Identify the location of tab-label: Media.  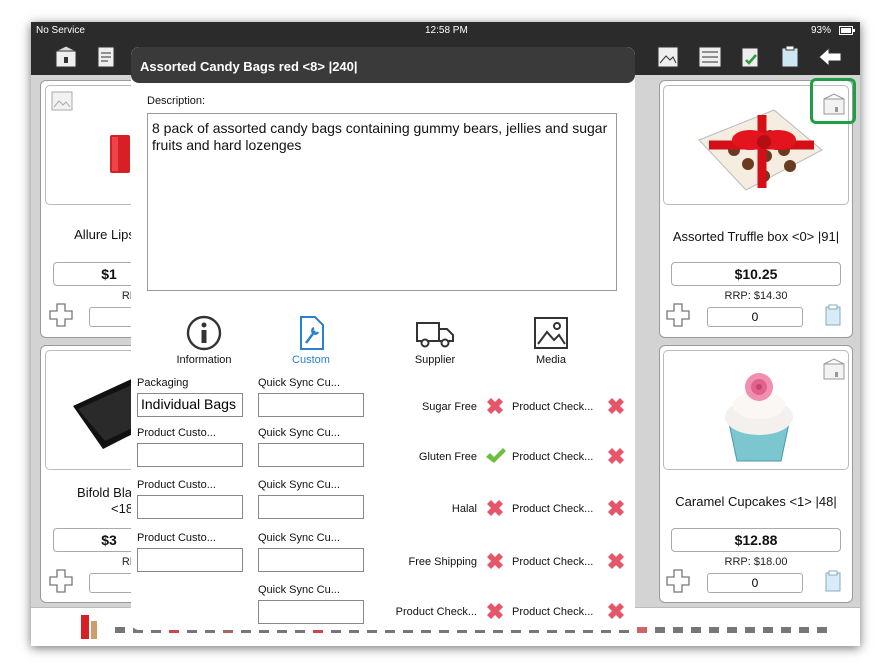
(551, 360).